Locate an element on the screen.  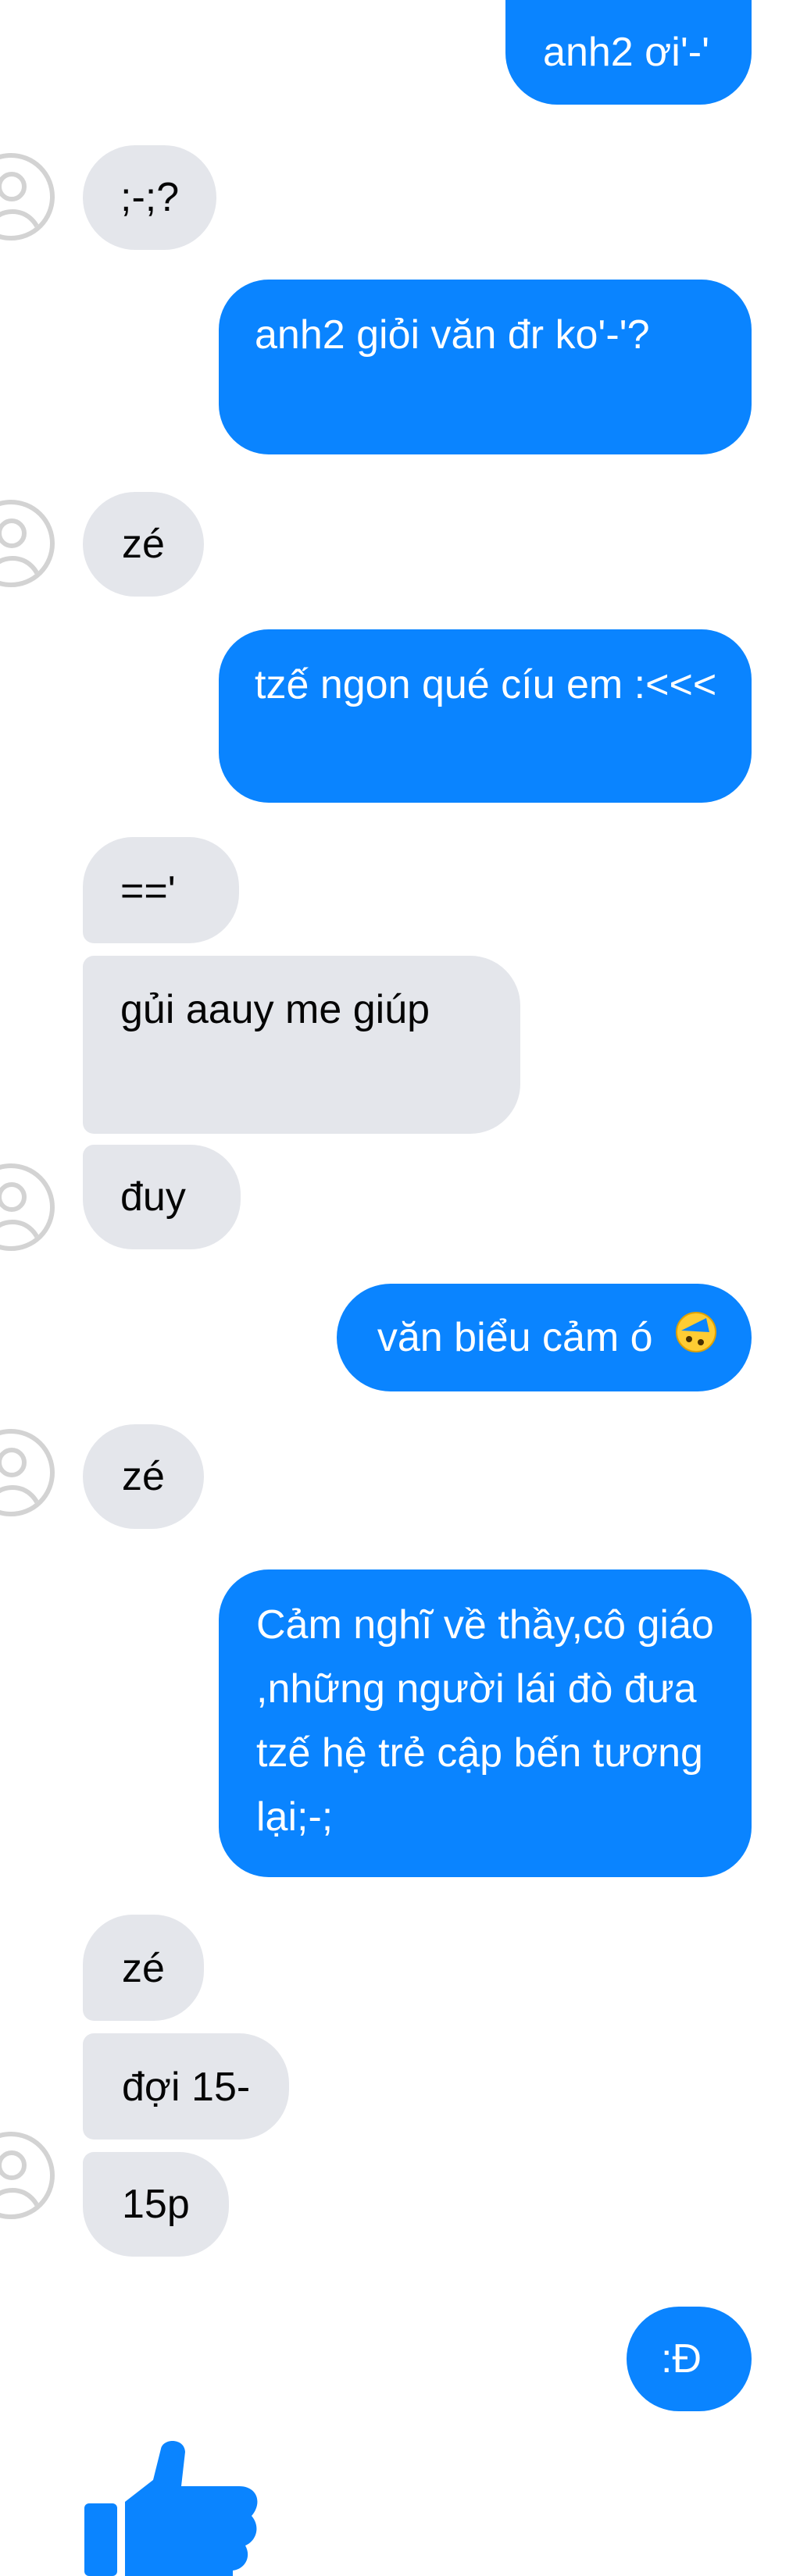
message-text: văn biểu cảm ó is located at coordinates (515, 1338).